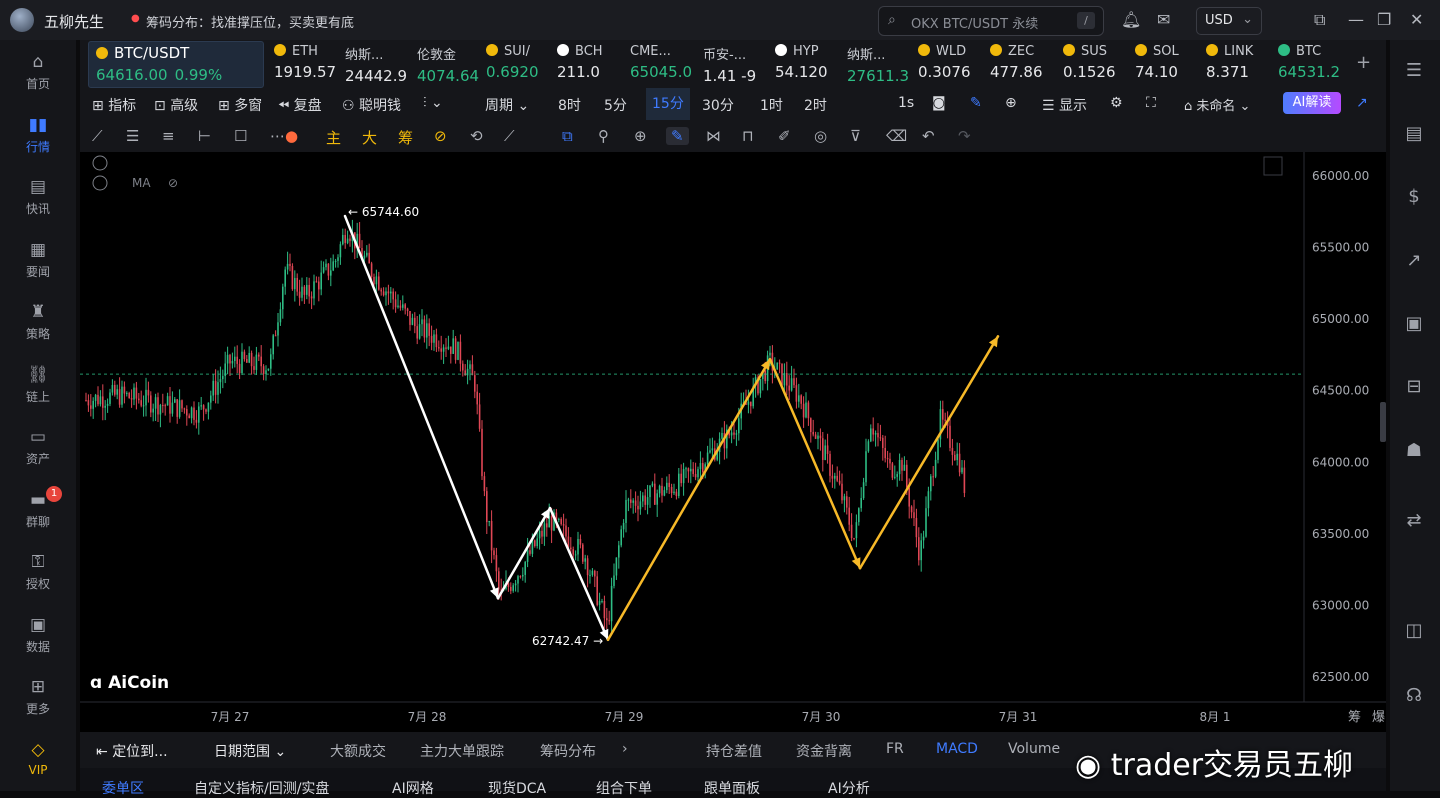 The image size is (1440, 798). I want to click on macd-tab: MACD, so click(957, 749).